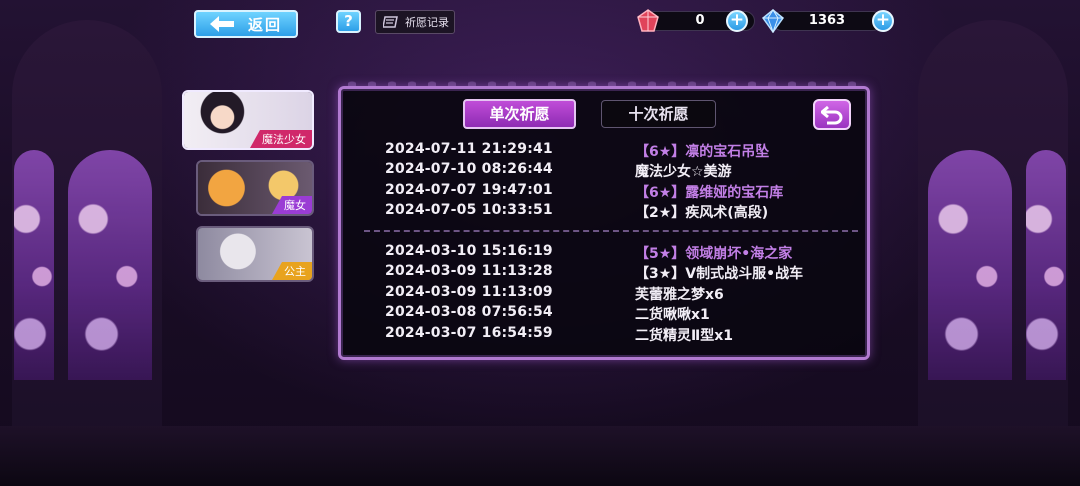 The image size is (1080, 486). I want to click on return-button, so click(832, 114).